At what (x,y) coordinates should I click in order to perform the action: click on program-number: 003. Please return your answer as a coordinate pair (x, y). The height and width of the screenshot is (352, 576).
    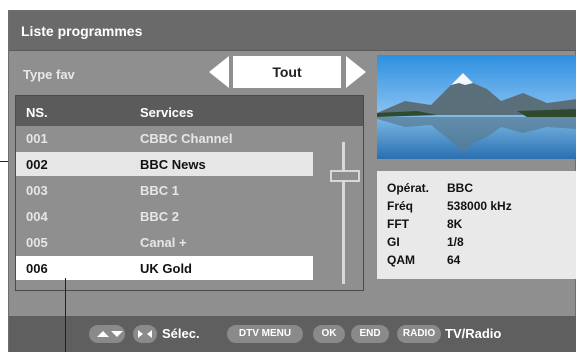
    Looking at the image, I should click on (37, 190).